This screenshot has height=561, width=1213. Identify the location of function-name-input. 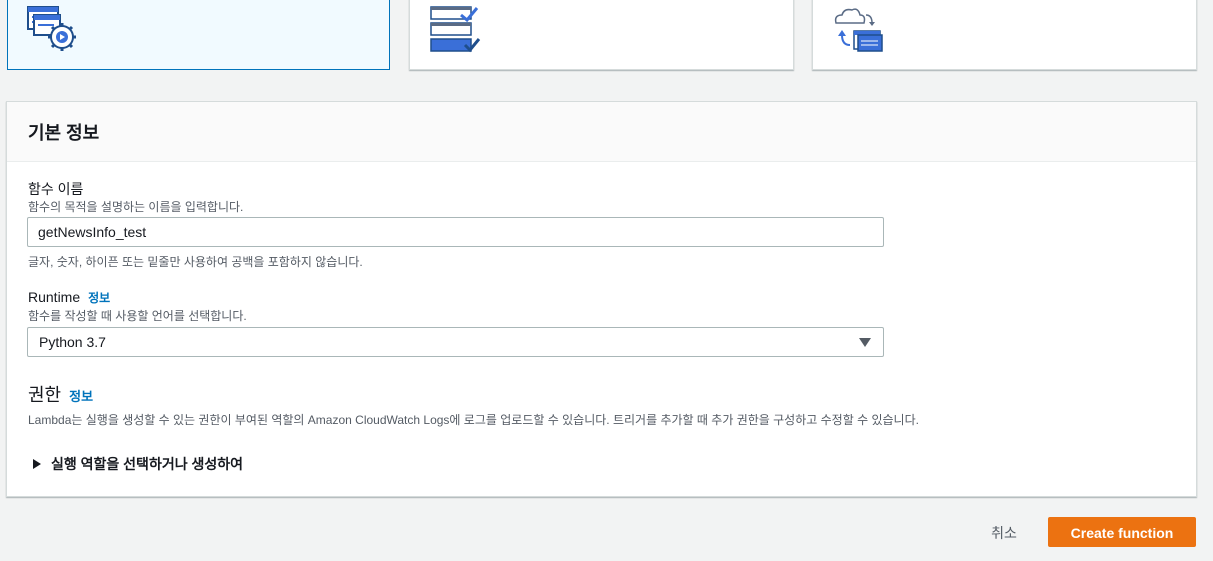
(455, 232).